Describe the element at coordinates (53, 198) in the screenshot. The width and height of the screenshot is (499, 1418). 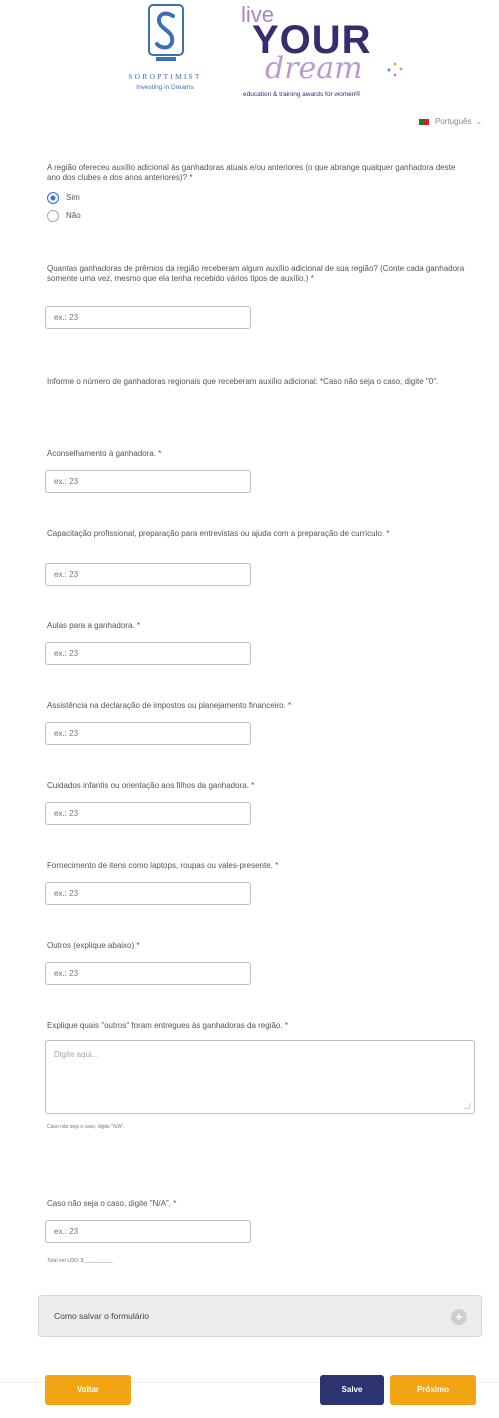
I see `radio-yes-indicator` at that location.